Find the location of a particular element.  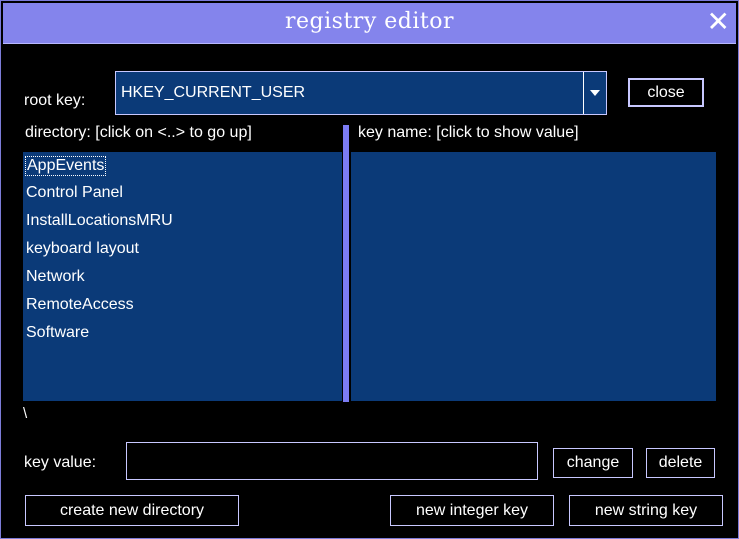

directory-item-remoteaccess: RemoteAccess is located at coordinates (80, 305).